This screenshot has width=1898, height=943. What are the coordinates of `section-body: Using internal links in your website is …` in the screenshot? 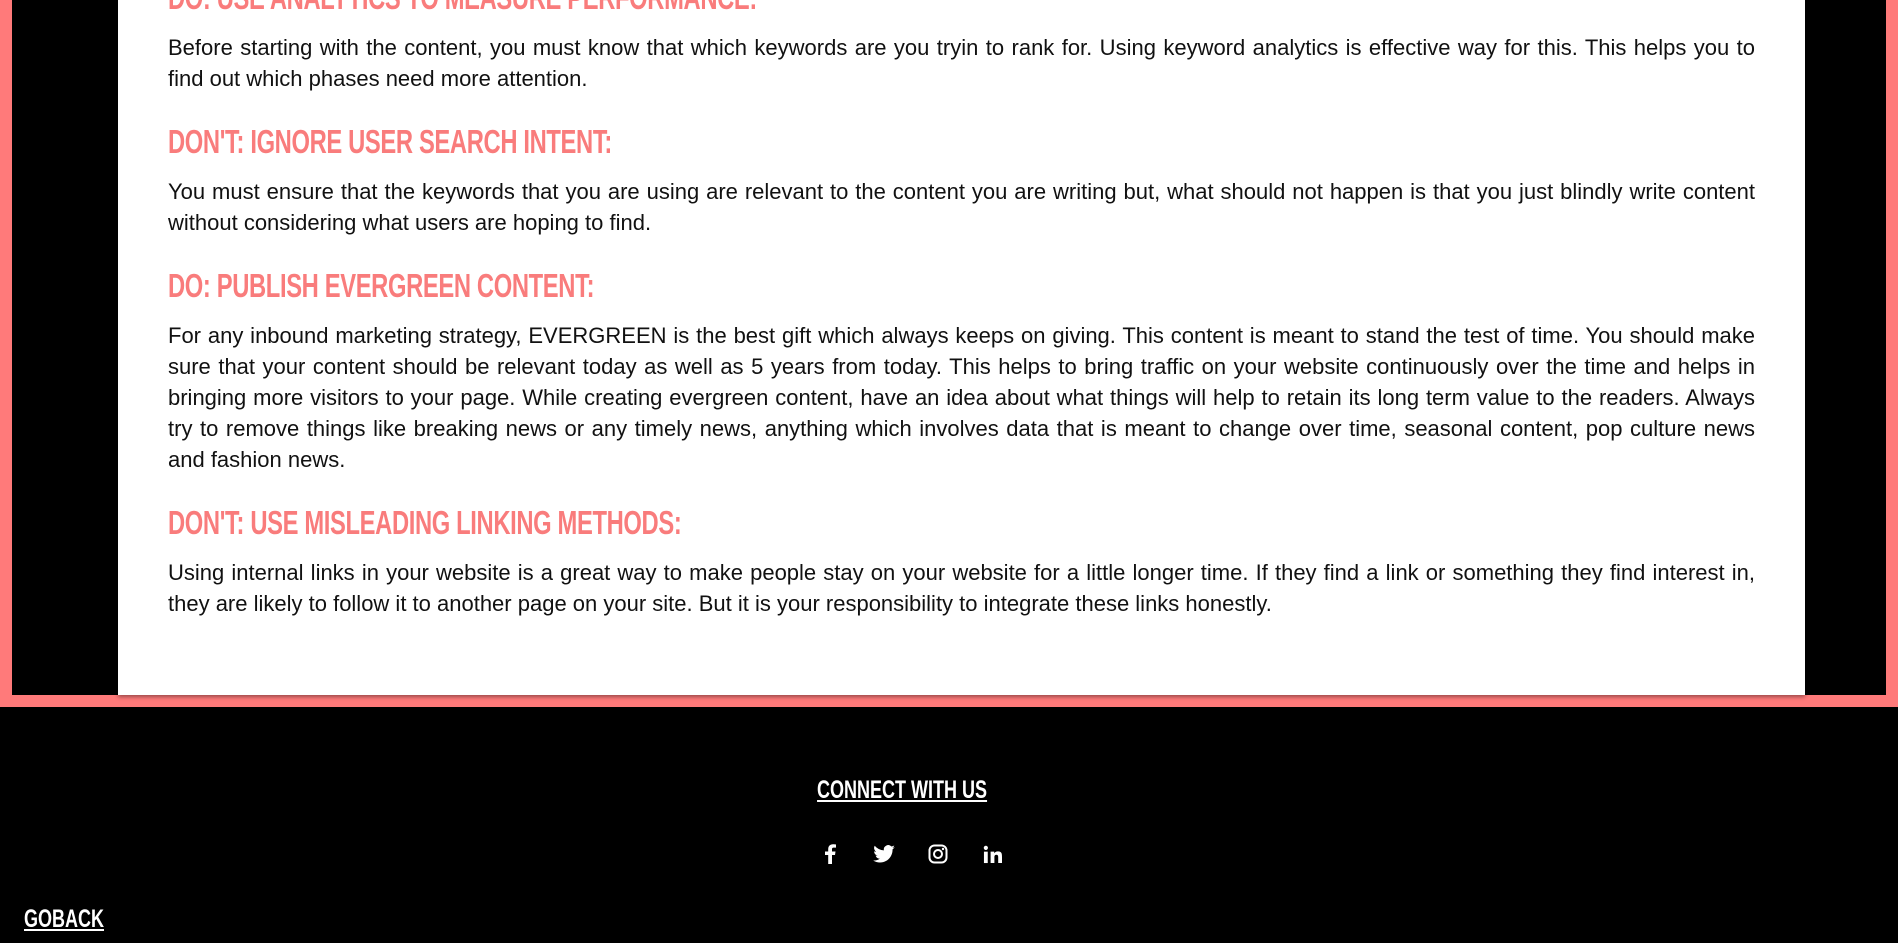 It's located at (961, 588).